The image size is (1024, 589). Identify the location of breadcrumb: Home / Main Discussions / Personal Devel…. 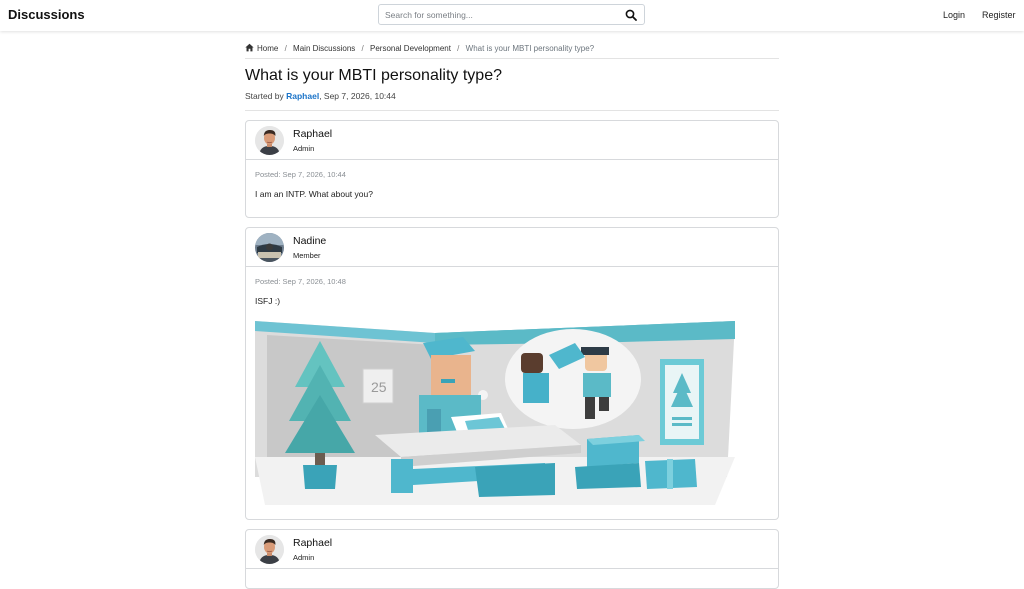
(512, 51).